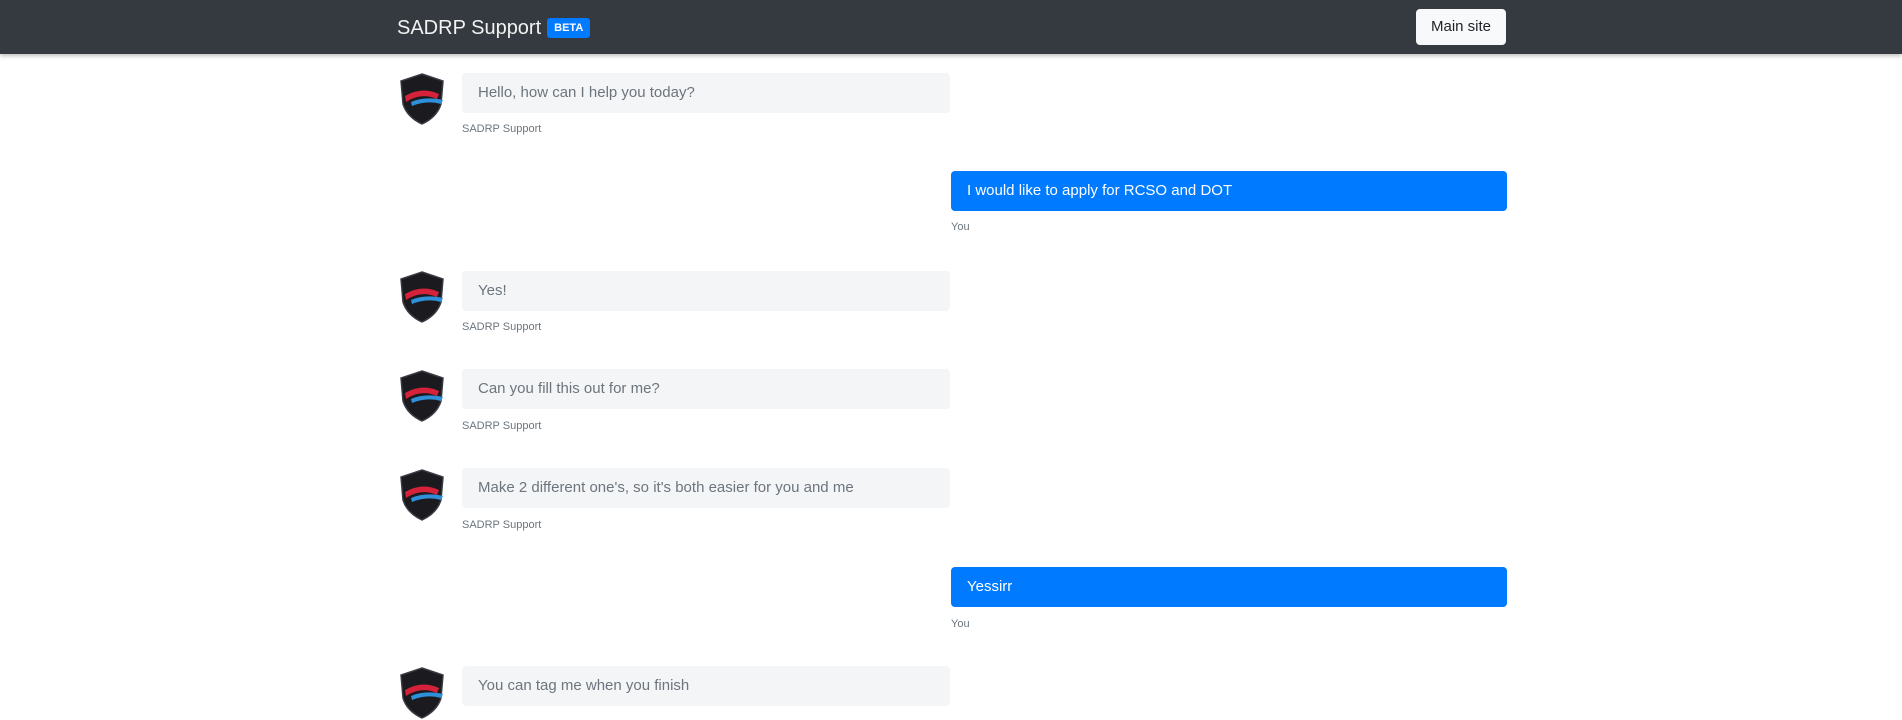 This screenshot has height=720, width=1902. I want to click on top-navbar: SADRP Support BETA Main site, so click(951, 27).